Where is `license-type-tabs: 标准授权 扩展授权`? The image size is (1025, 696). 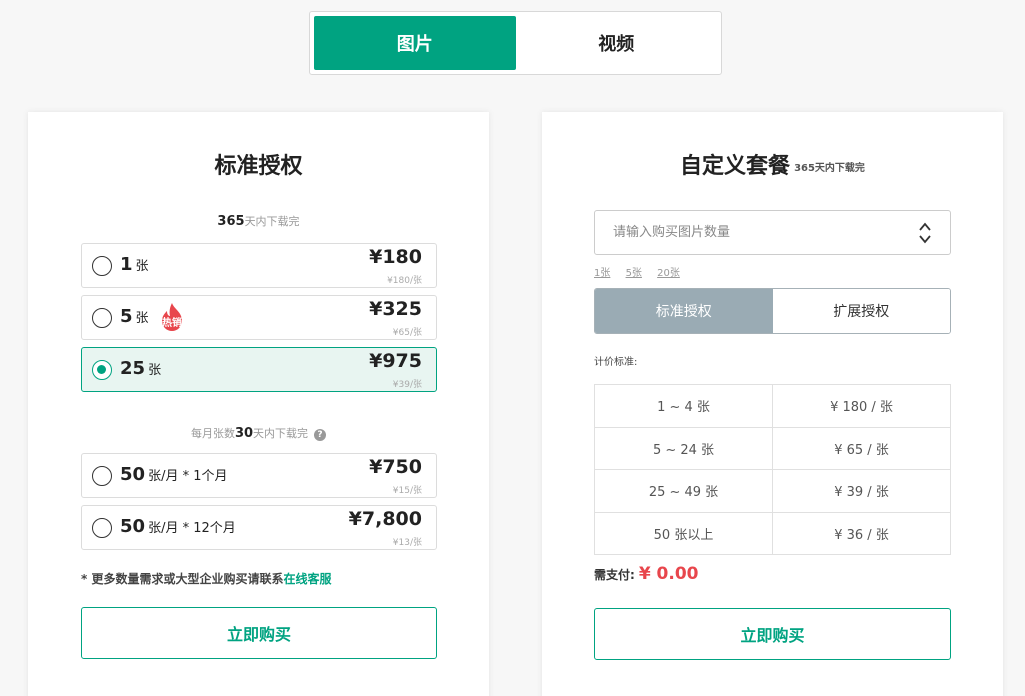
license-type-tabs: 标准授权 扩展授权 is located at coordinates (772, 311).